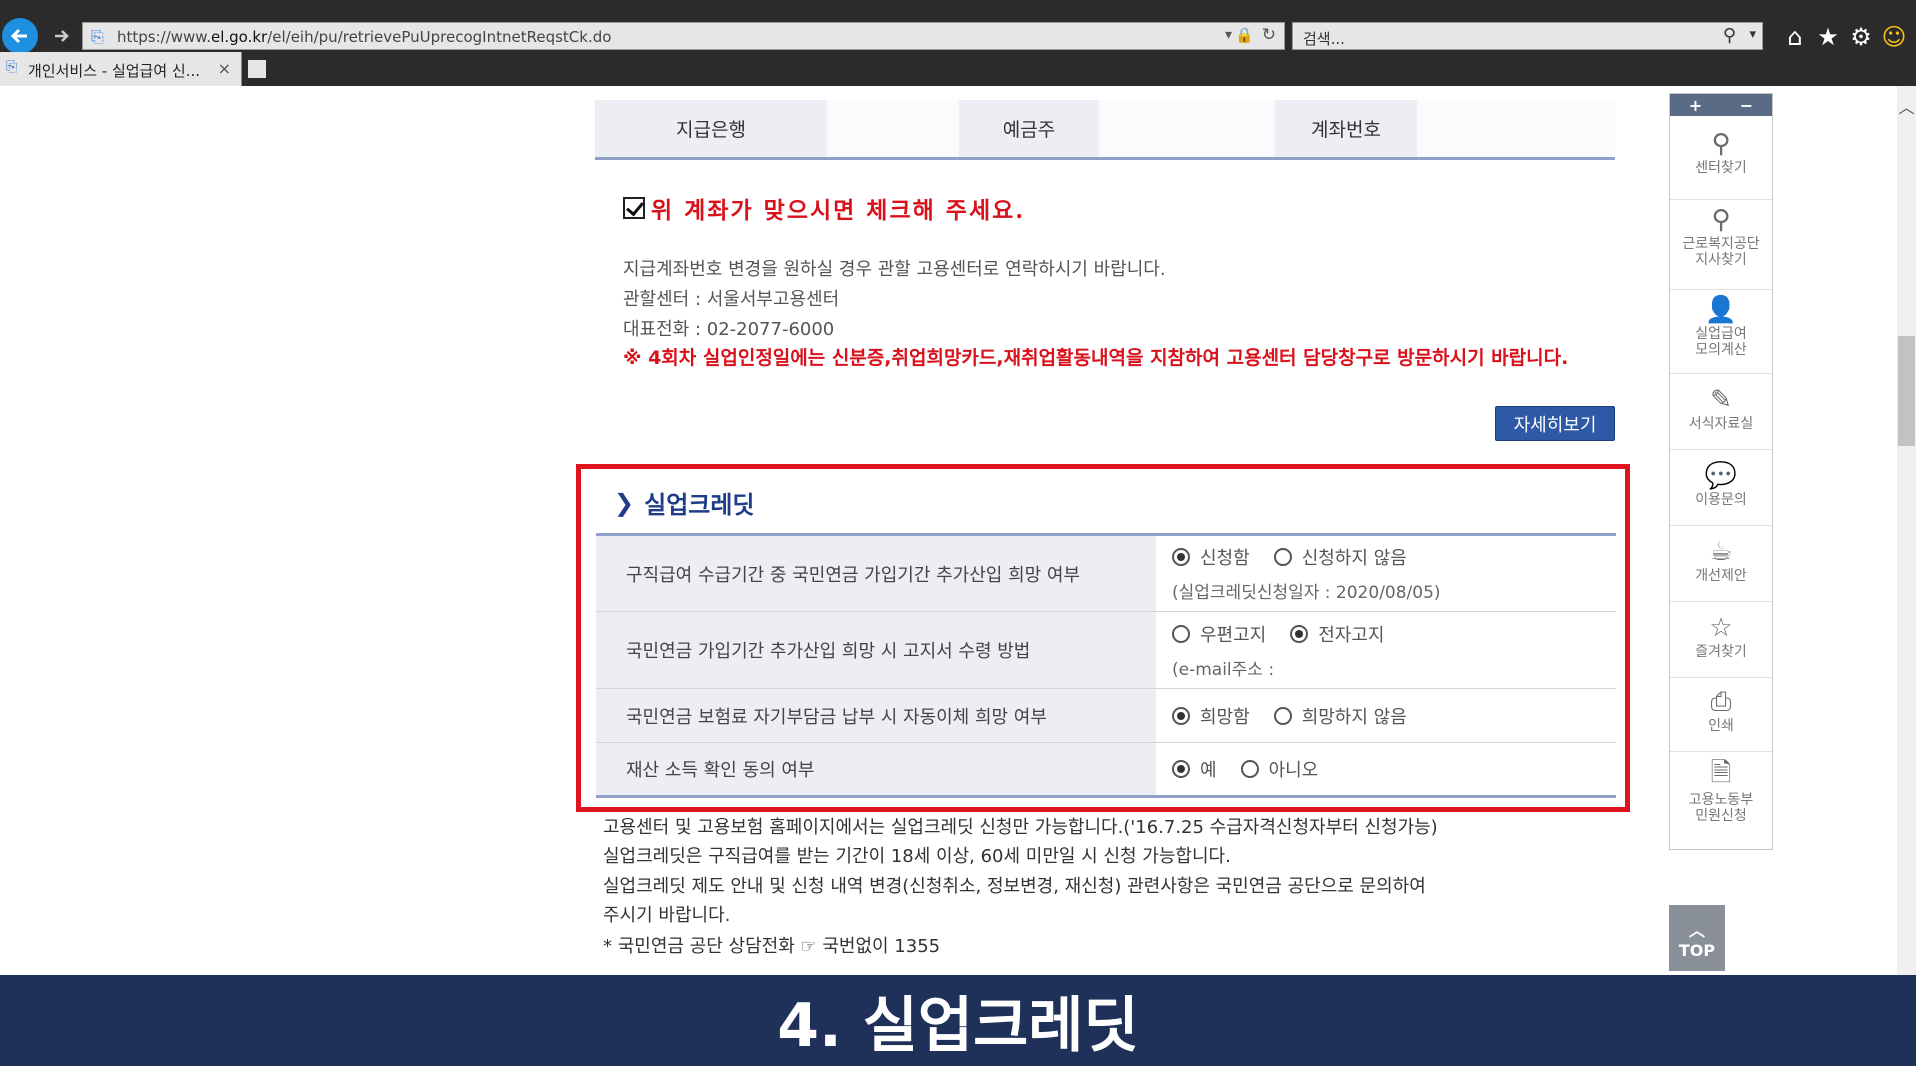 The width and height of the screenshot is (1916, 1066). I want to click on radio-auto-debit-no: 희망하지 않음, so click(1340, 716).